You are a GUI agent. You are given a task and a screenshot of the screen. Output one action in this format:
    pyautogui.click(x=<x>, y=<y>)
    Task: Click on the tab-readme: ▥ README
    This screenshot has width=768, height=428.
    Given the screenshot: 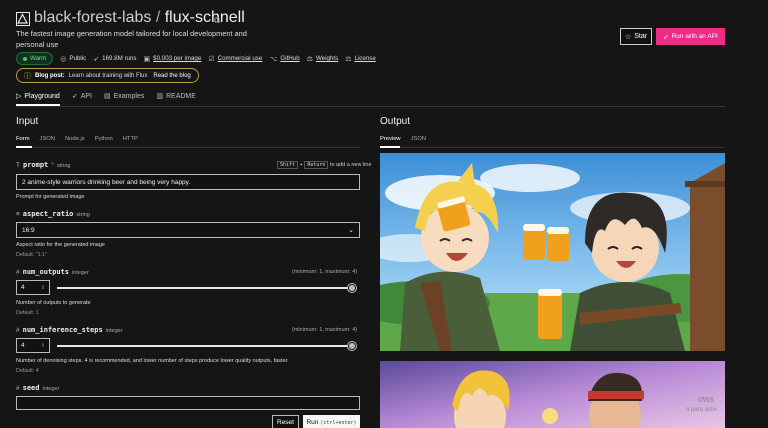 What is the action you would take?
    pyautogui.click(x=176, y=96)
    